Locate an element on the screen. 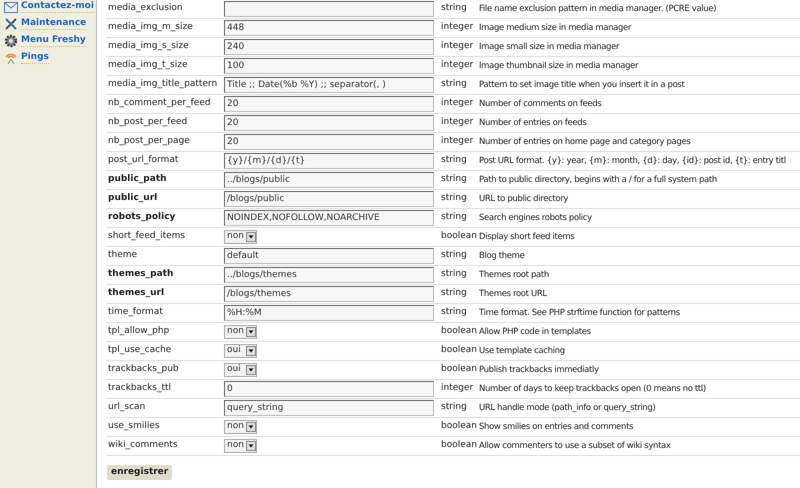 The image size is (800, 488). text-field: query_string is located at coordinates (329, 408).